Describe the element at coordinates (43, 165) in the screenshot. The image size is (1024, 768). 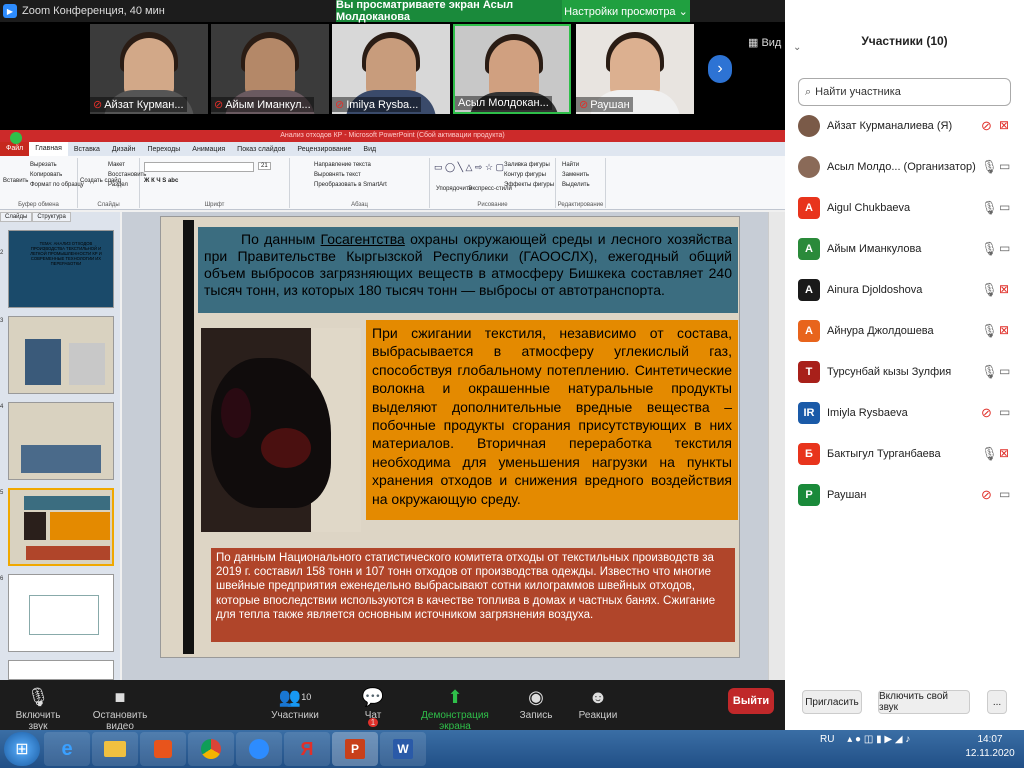
I see `cut-button: Вырезать` at that location.